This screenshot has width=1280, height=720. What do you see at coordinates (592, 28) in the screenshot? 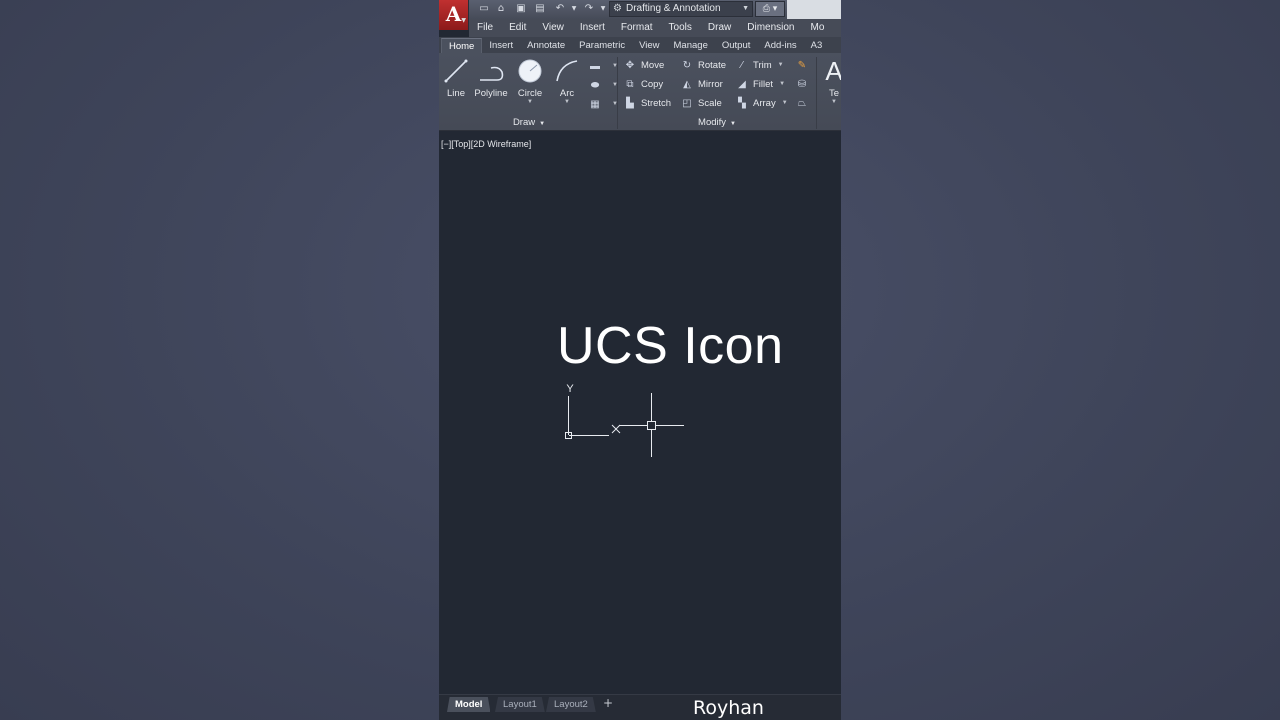
I see `menu-insert: Insert` at bounding box center [592, 28].